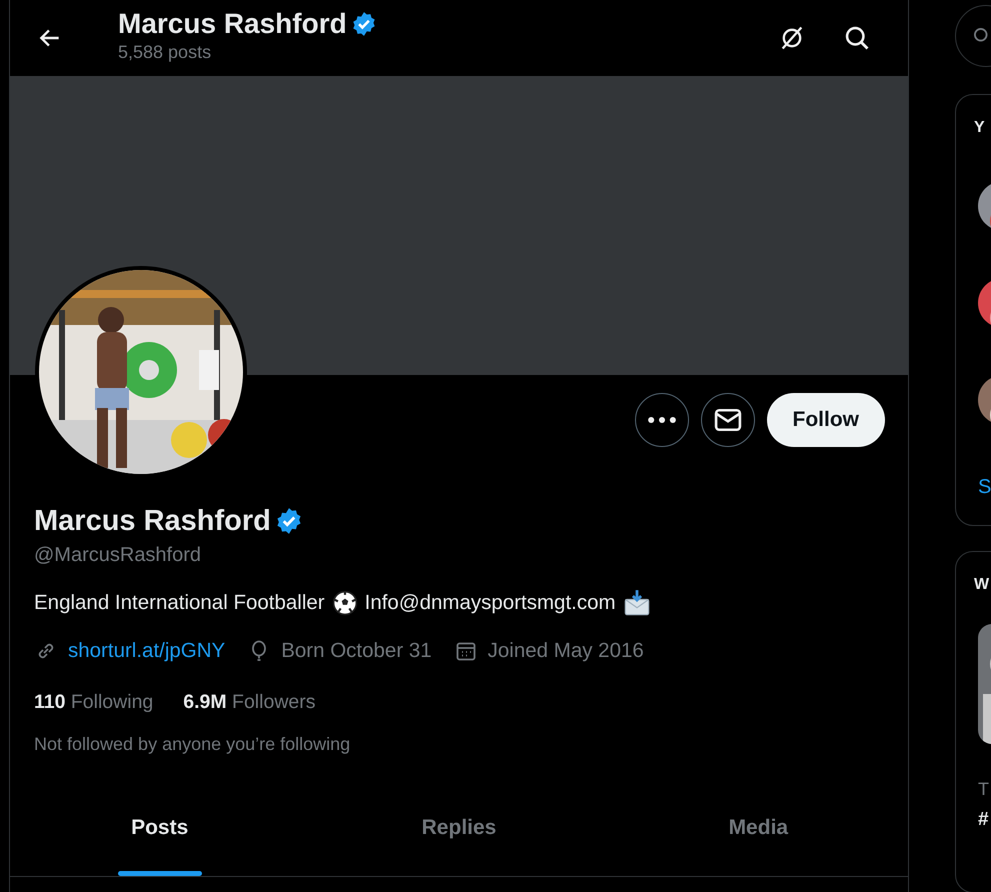 Image resolution: width=991 pixels, height=892 pixels. I want to click on follow-stat-link: 110 Following, so click(94, 702).